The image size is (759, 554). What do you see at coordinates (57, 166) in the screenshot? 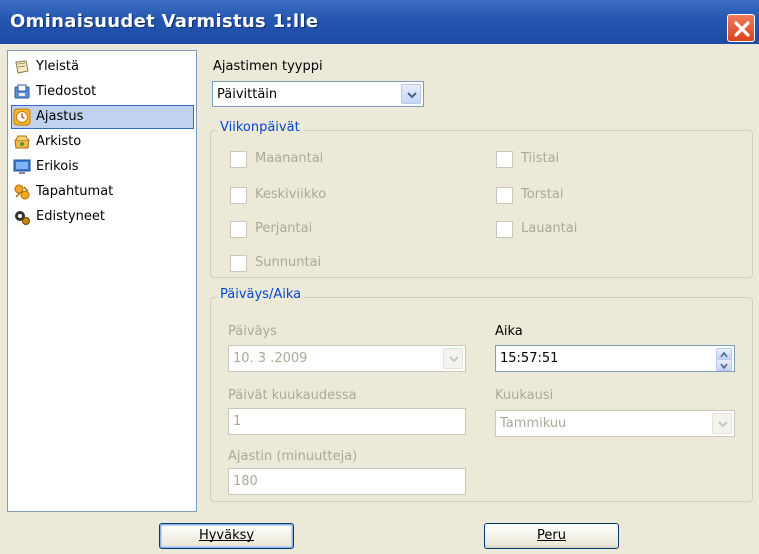
I see `sidebar-item-label: Erikois` at bounding box center [57, 166].